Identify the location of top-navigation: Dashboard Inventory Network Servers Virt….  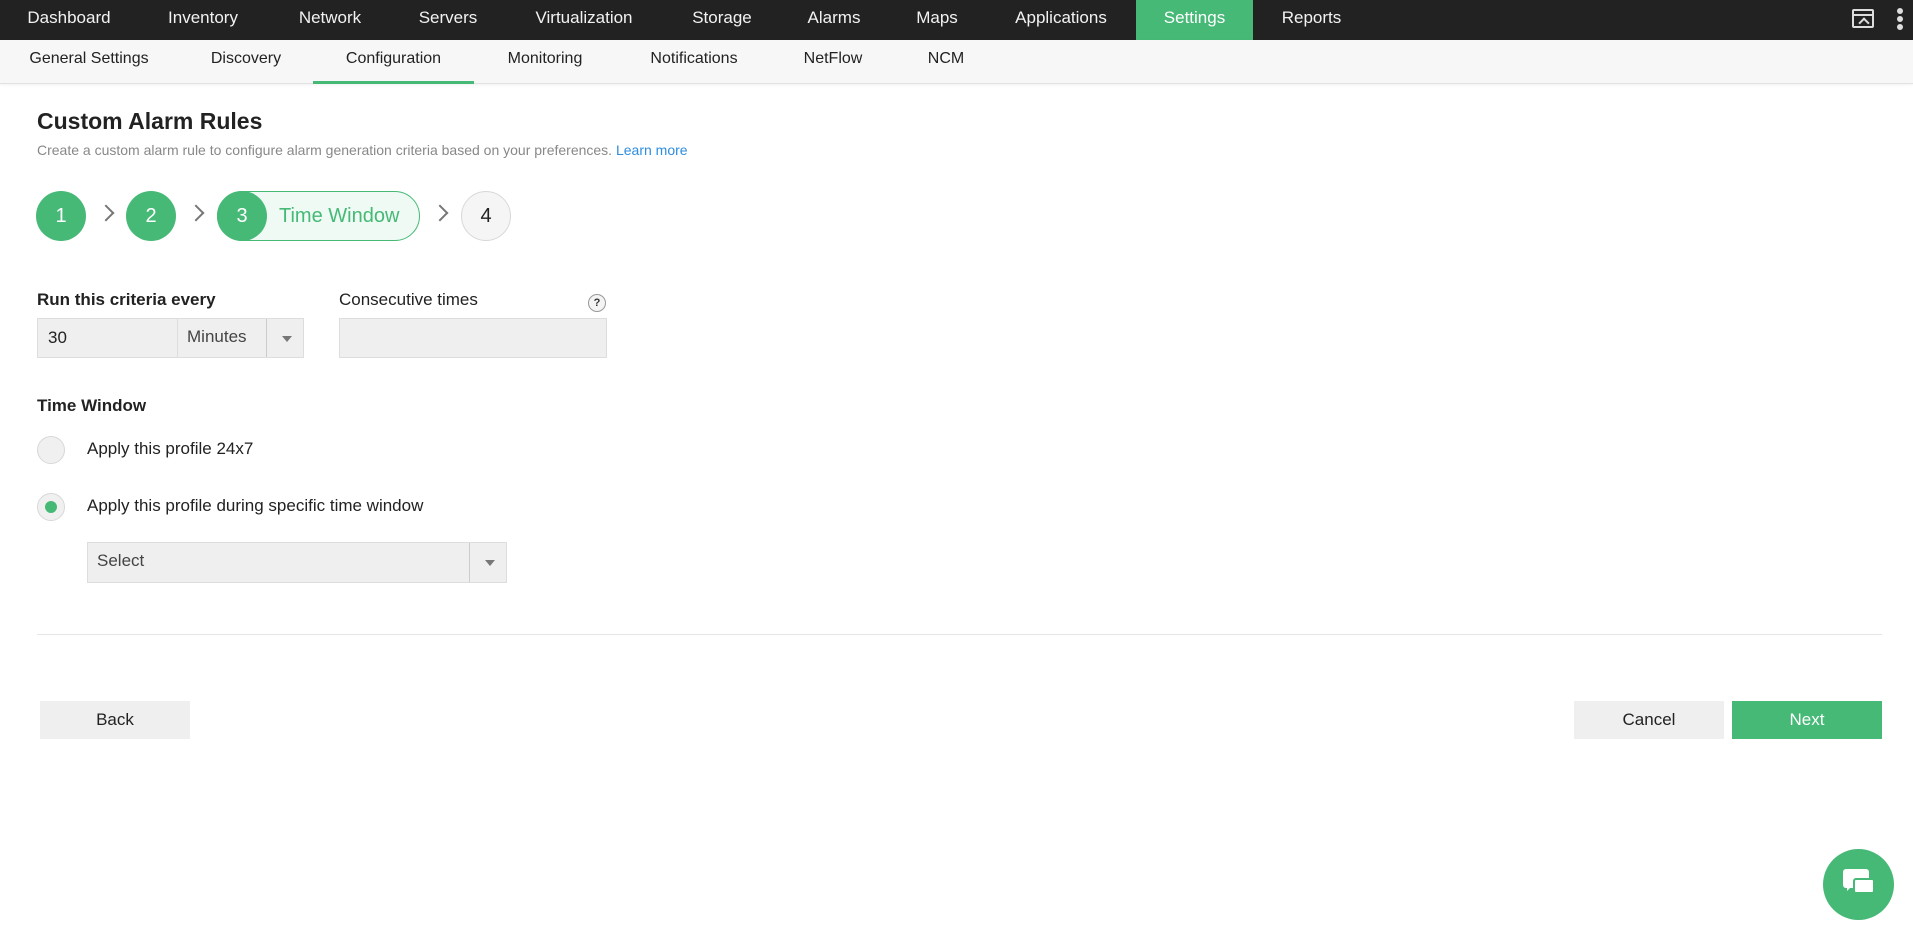
(956, 20).